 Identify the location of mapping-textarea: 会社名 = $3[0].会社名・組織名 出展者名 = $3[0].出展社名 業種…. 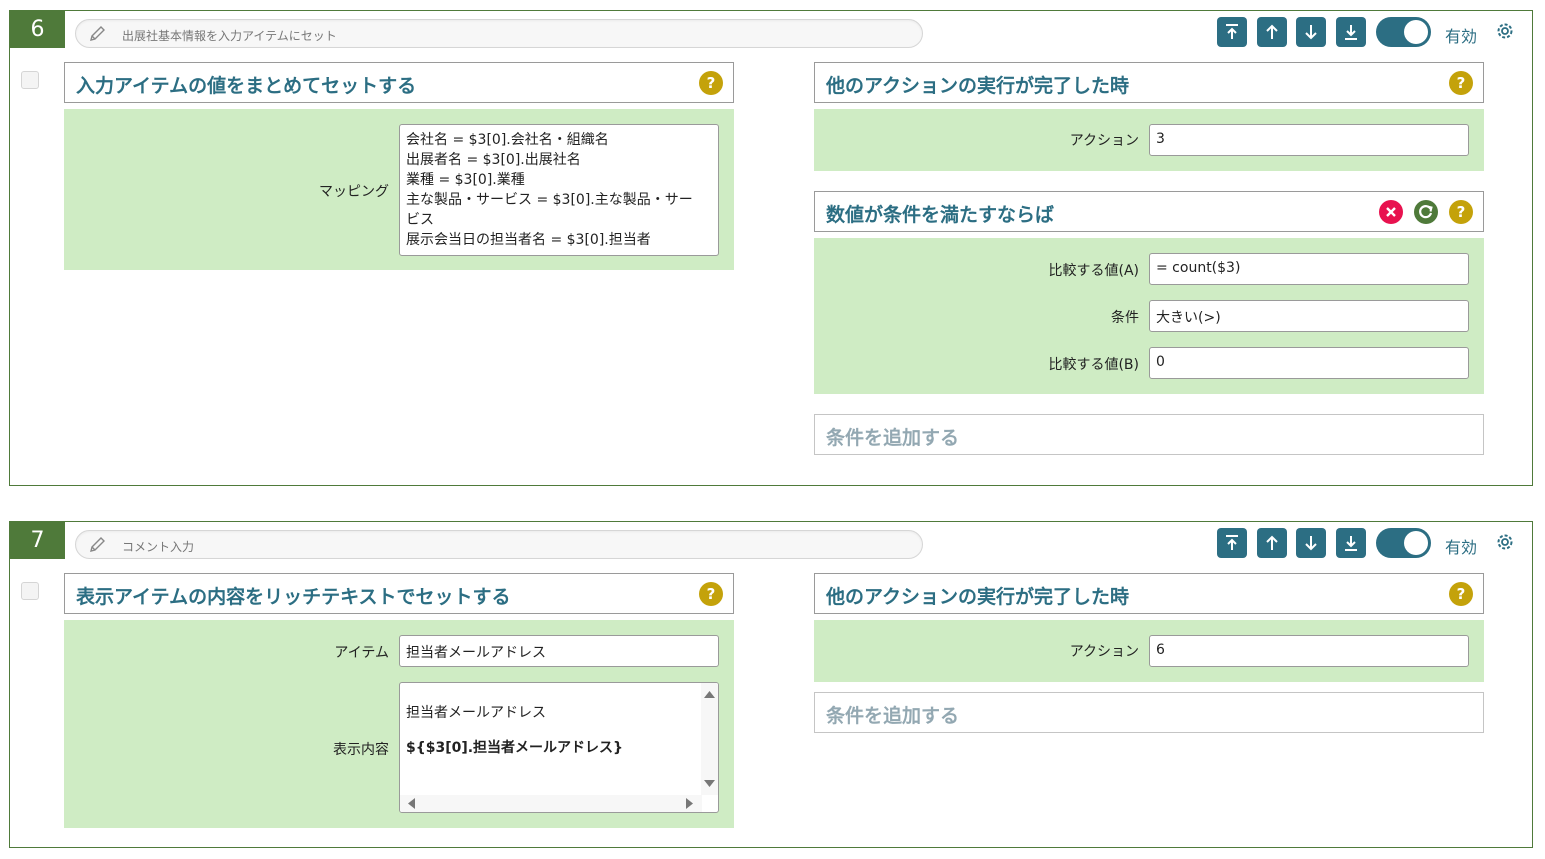
(559, 190).